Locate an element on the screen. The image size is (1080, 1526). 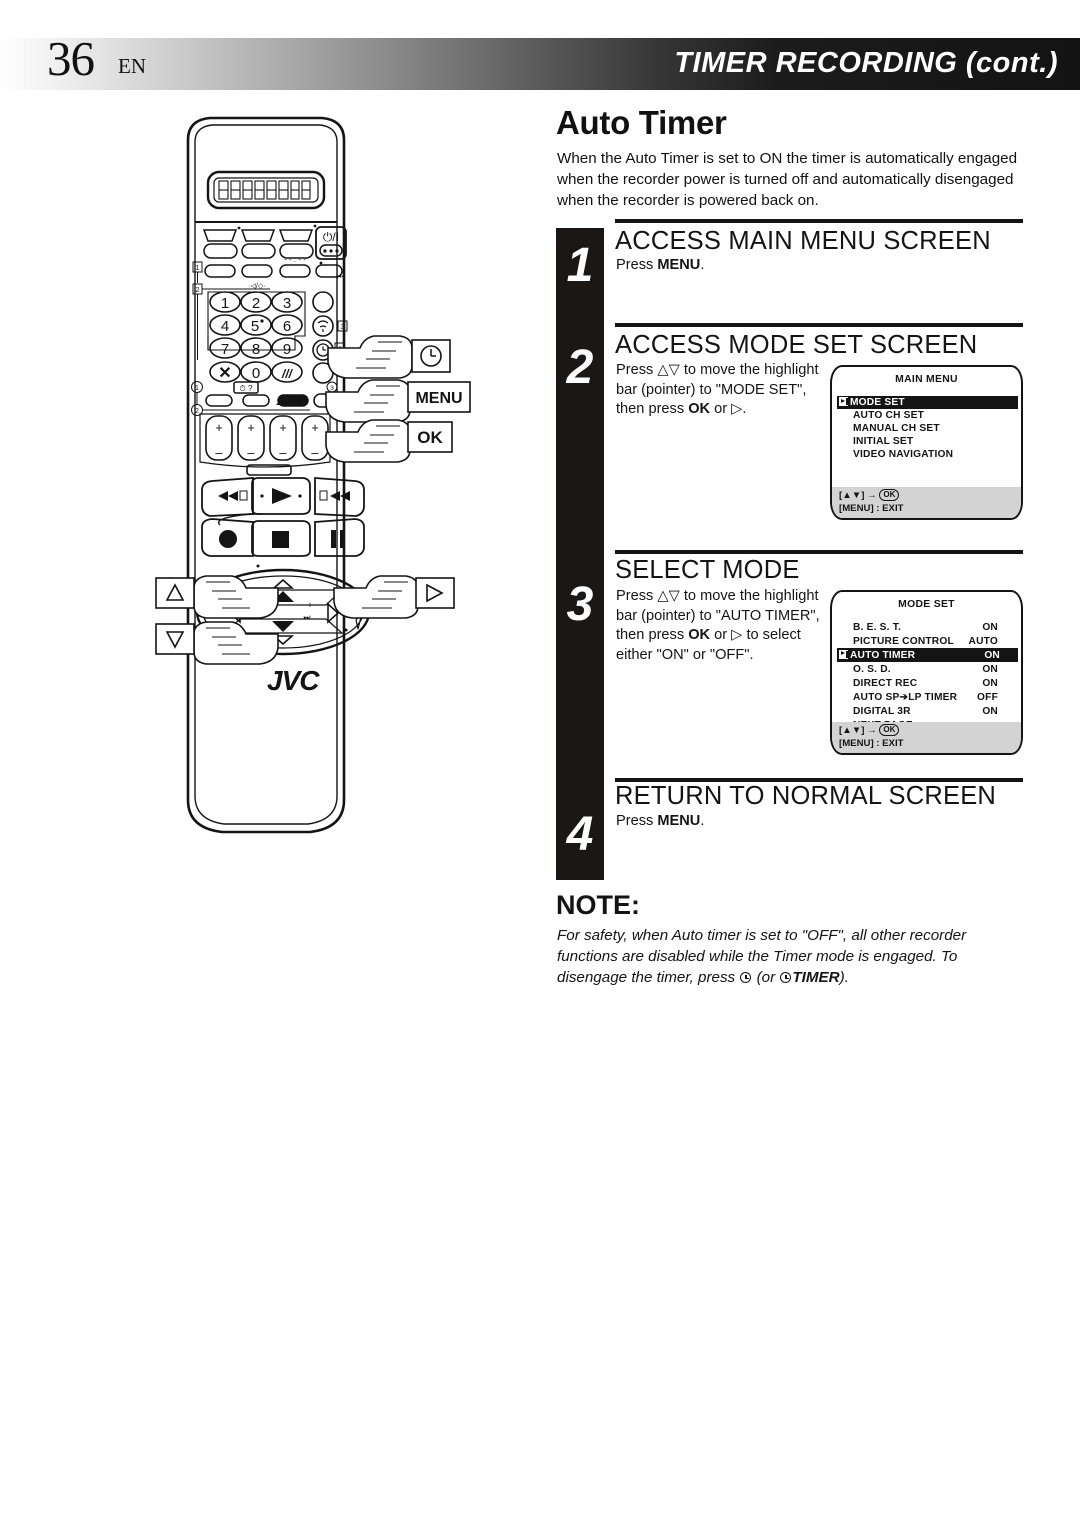
osd-main-menu-footer: [▲▼] → OK [MENU] : EXIT is located at coordinates (926, 502).